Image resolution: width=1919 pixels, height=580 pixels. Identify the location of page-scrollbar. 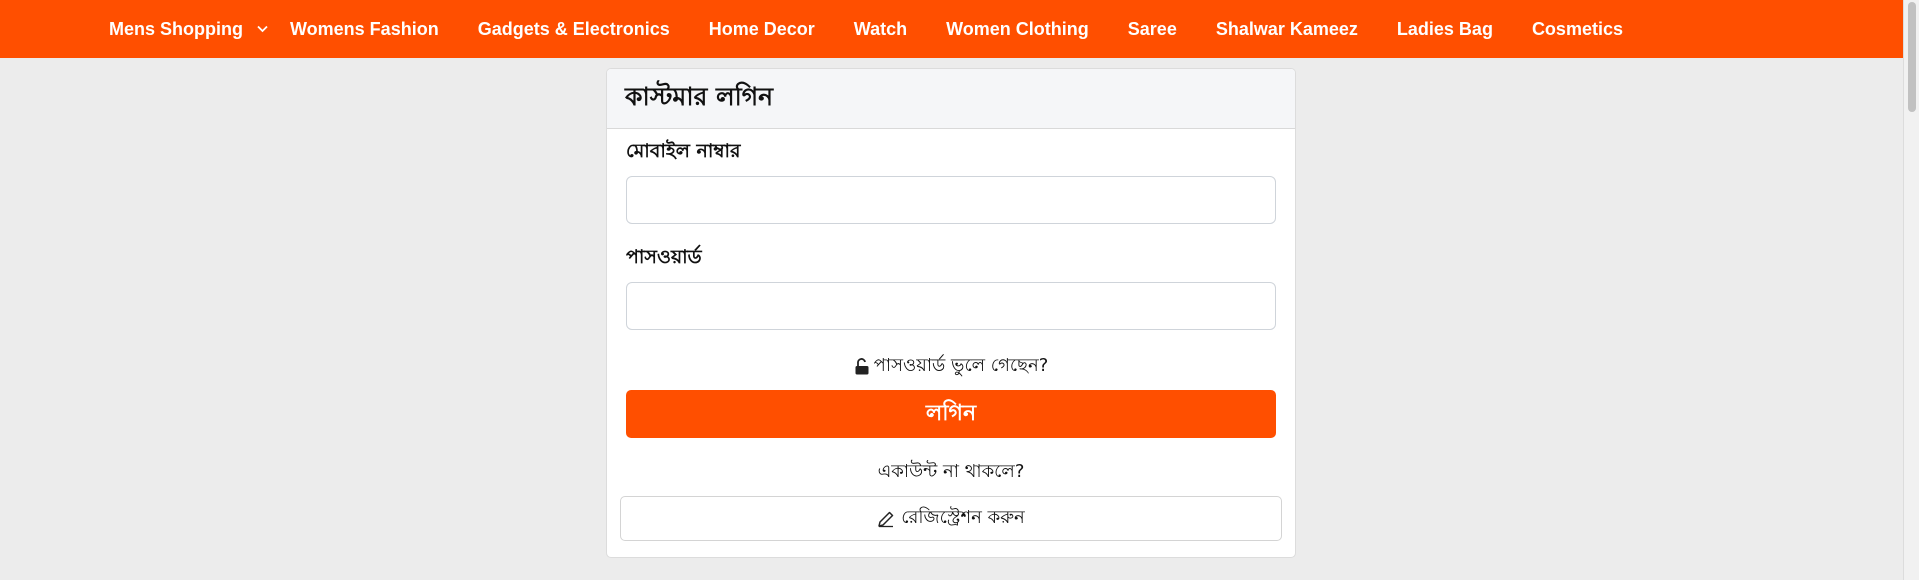
(1911, 290).